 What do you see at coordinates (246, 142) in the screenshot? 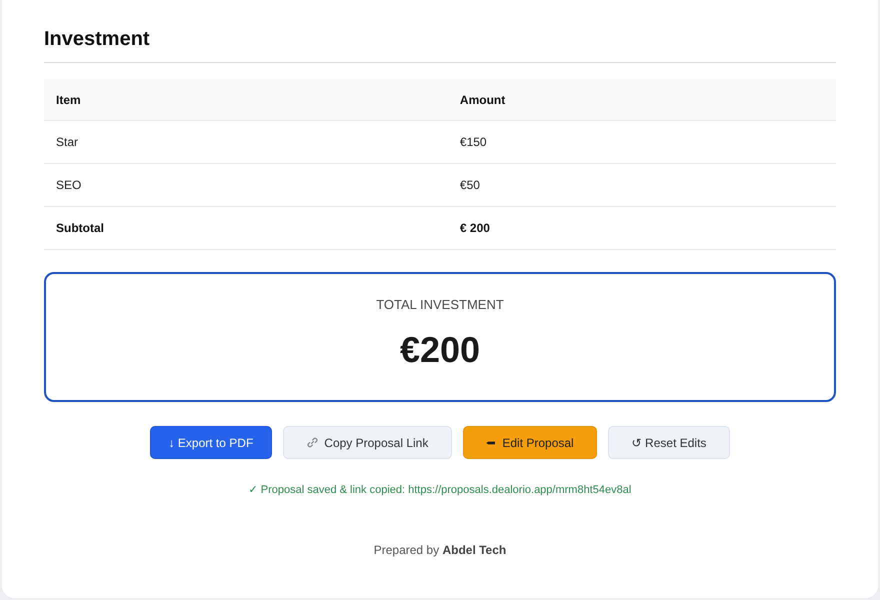
I see `table-cell: Star` at bounding box center [246, 142].